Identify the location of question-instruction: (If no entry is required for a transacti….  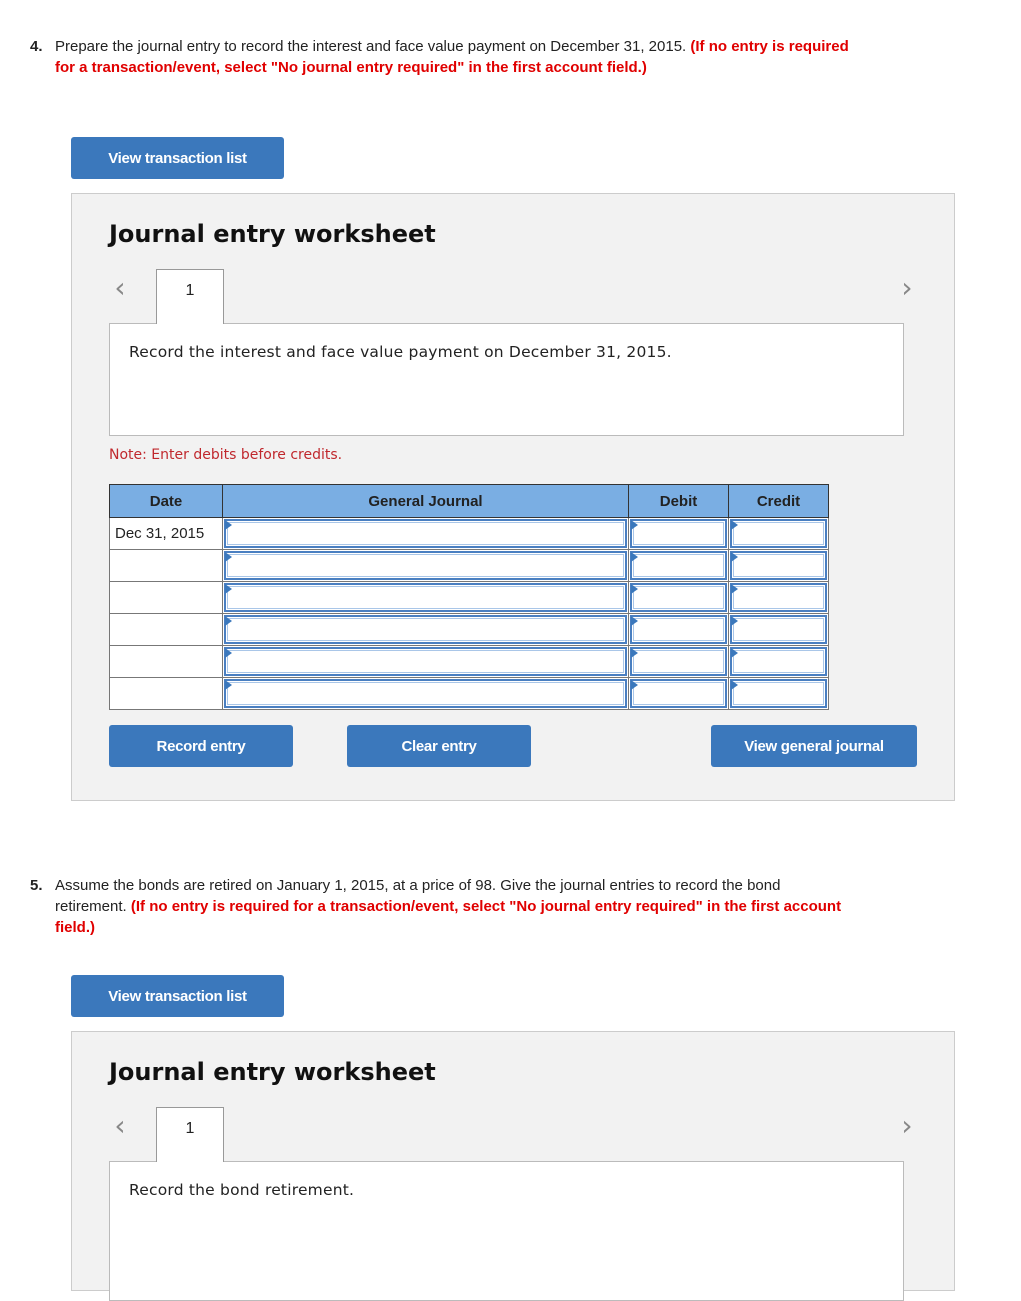
(448, 917).